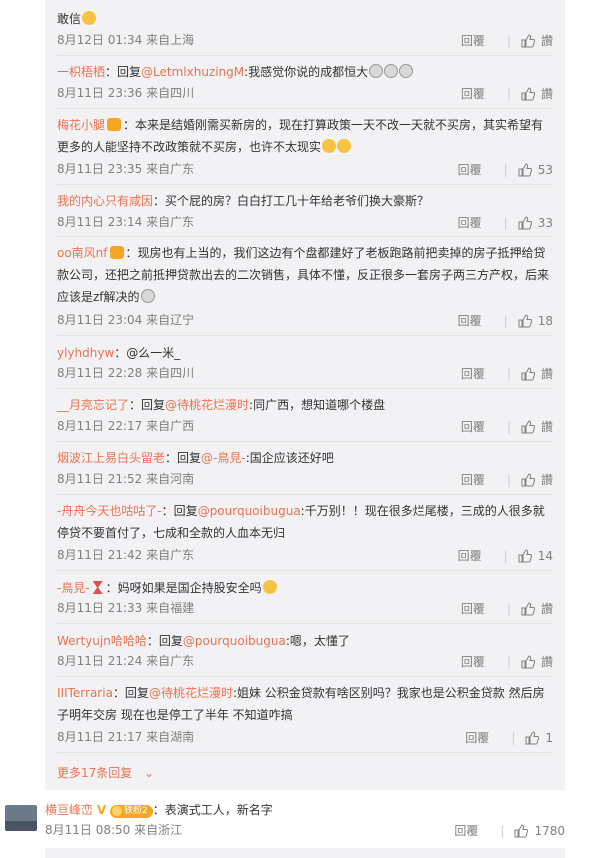 The image size is (591, 858). What do you see at coordinates (111, 458) in the screenshot?
I see `reply-username: 烟波江上易白头留老` at bounding box center [111, 458].